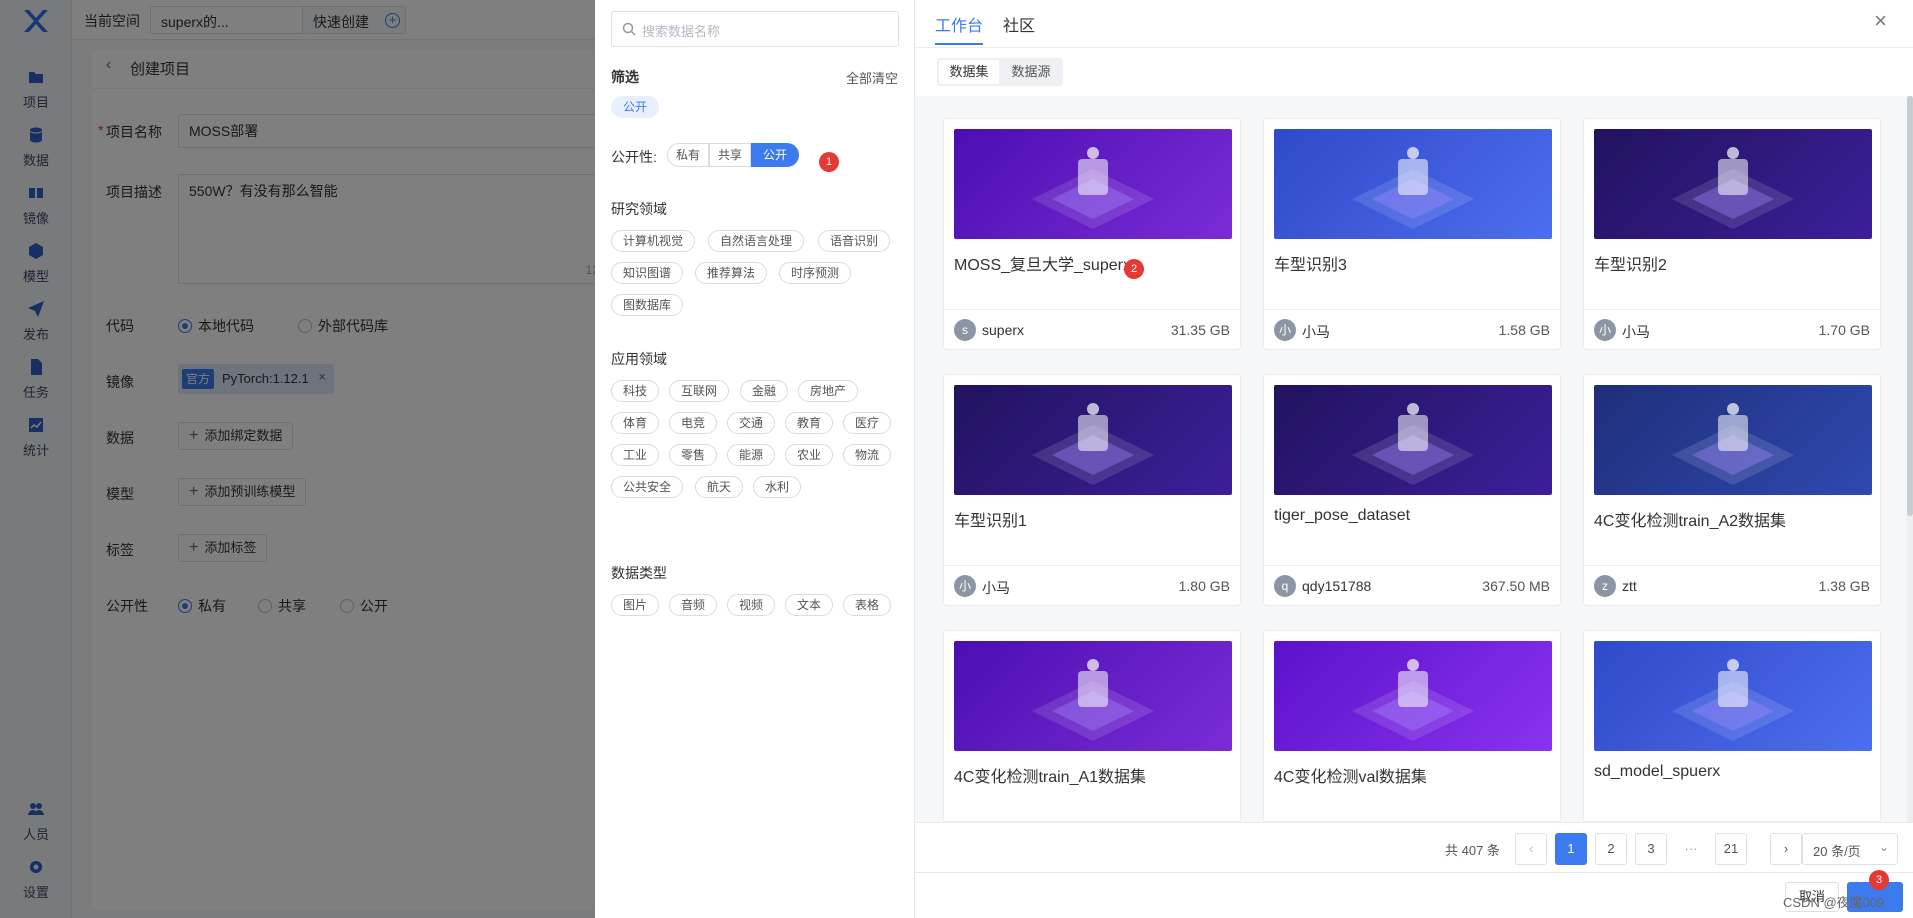 The width and height of the screenshot is (1913, 918). What do you see at coordinates (828, 391) in the screenshot?
I see `application-chip: 房地产` at bounding box center [828, 391].